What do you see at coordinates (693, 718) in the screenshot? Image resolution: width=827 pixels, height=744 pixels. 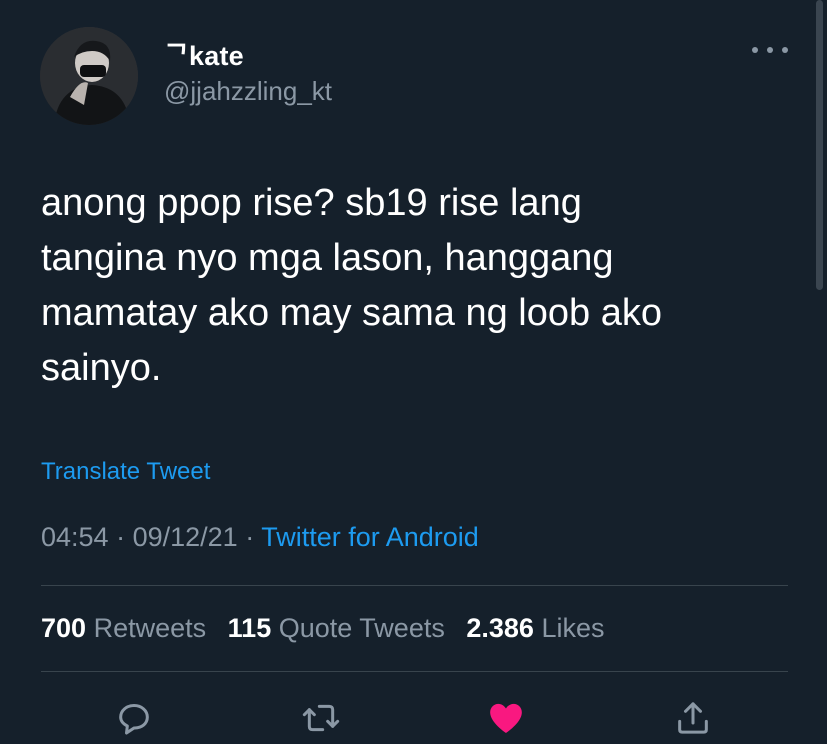 I see `share-icon` at bounding box center [693, 718].